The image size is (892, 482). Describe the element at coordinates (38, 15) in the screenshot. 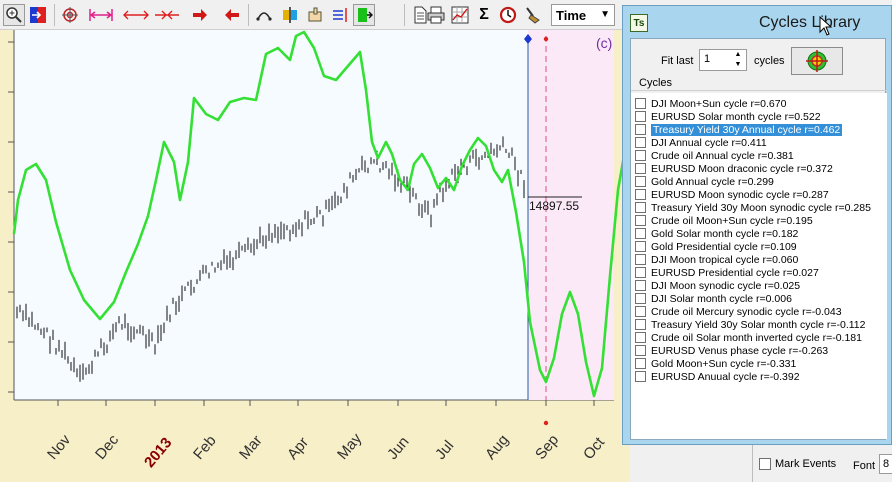

I see `color-swap-icon` at that location.